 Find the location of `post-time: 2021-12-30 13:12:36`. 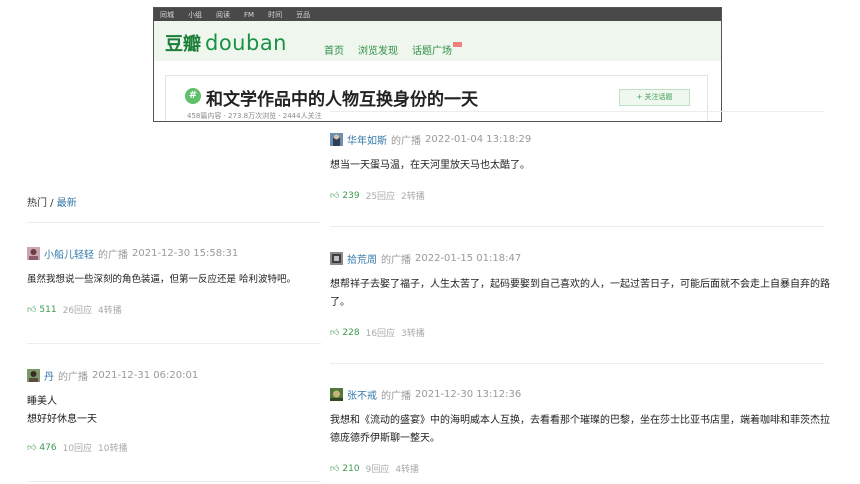

post-time: 2021-12-30 13:12:36 is located at coordinates (468, 394).